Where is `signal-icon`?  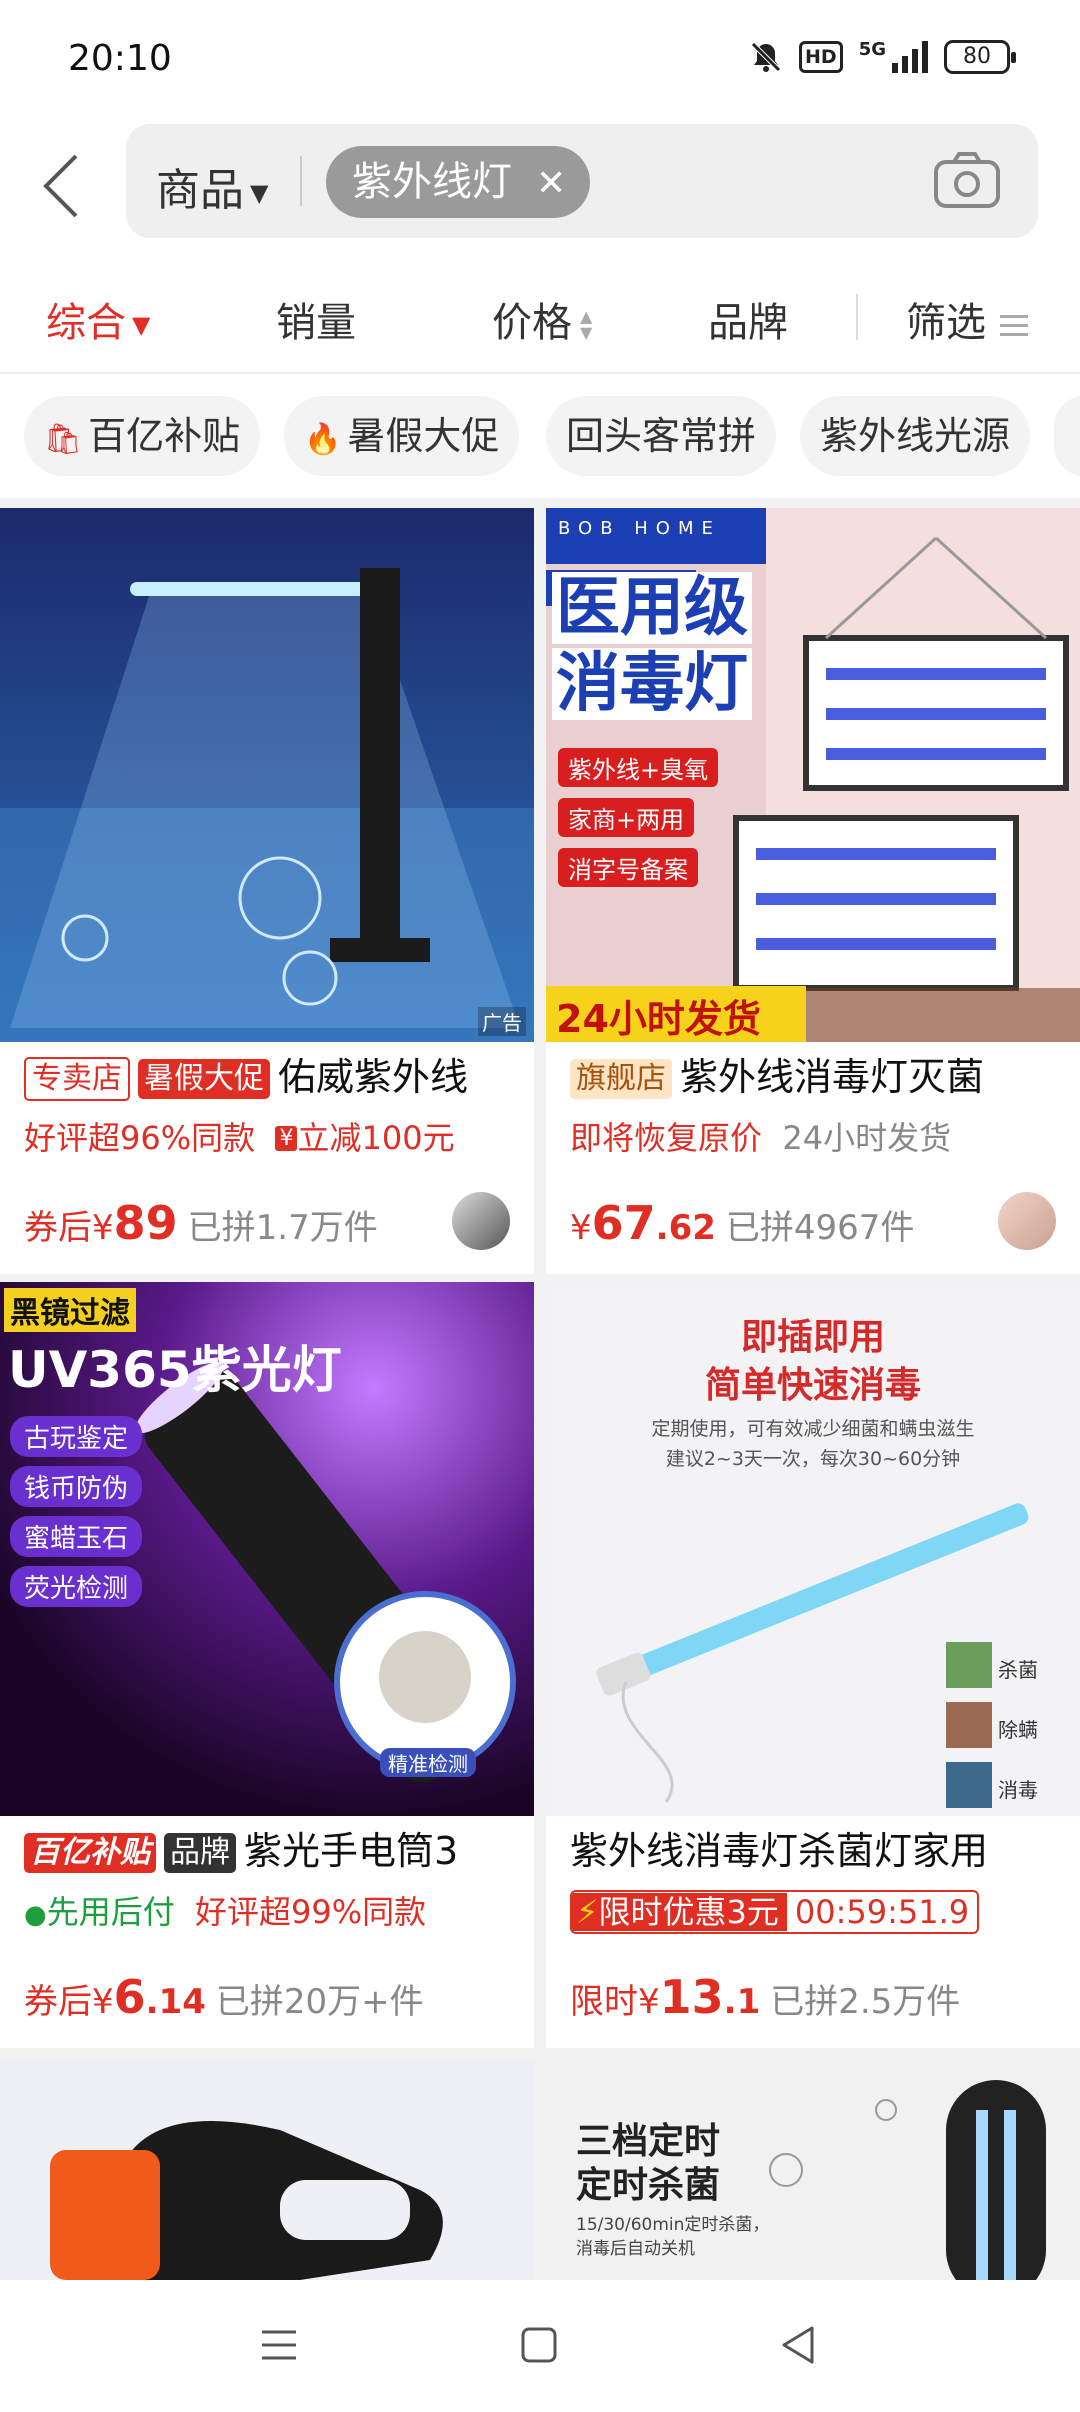
signal-icon is located at coordinates (910, 57).